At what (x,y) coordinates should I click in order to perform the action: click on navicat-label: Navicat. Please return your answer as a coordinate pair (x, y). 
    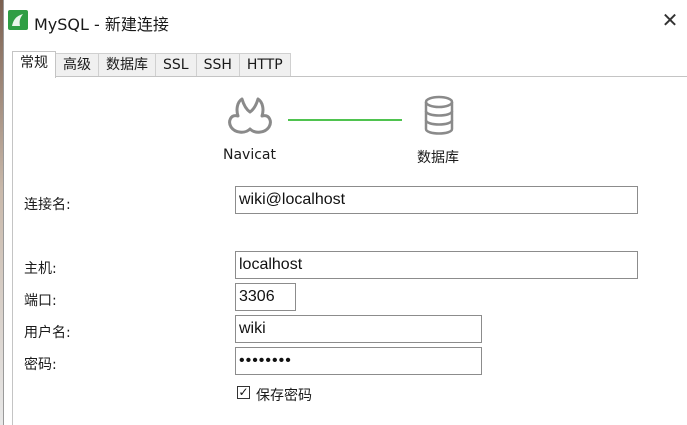
    Looking at the image, I should click on (249, 155).